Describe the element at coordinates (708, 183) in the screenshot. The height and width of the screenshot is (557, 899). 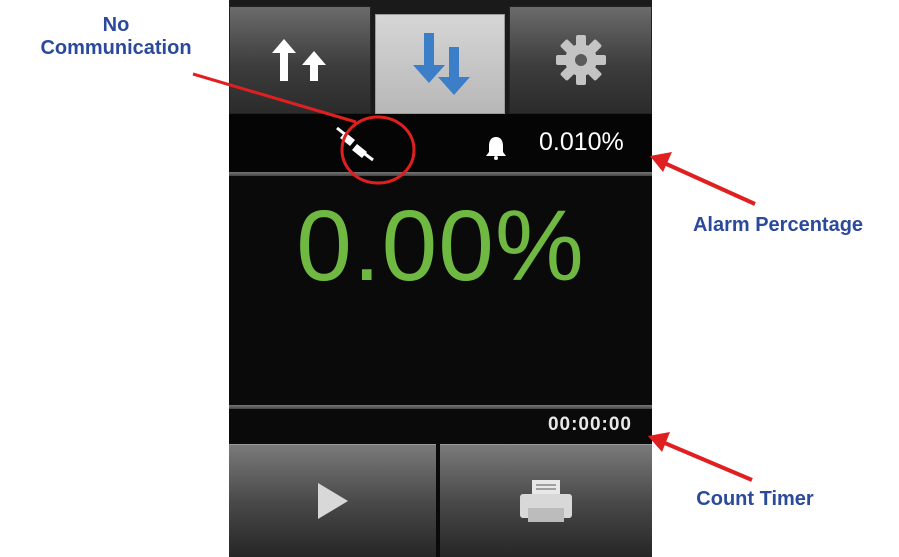
I see `arrow-alarm-line` at that location.